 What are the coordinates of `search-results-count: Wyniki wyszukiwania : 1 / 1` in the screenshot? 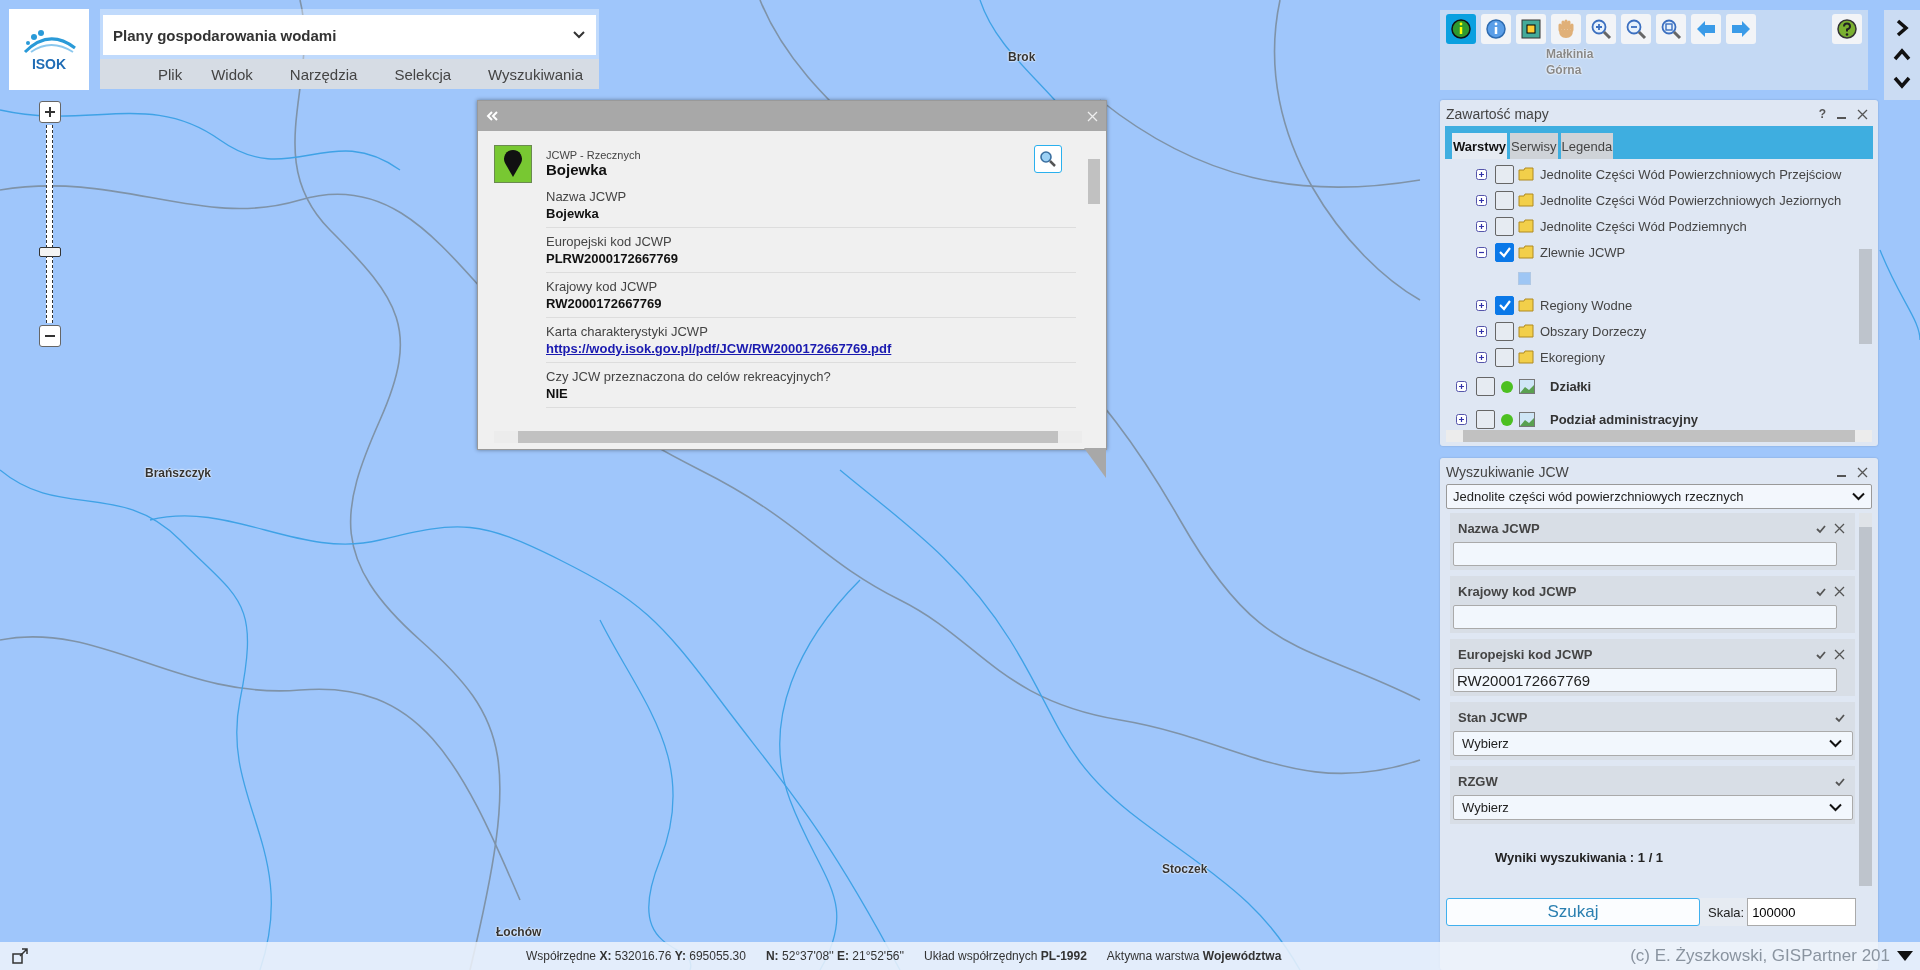 It's located at (1580, 857).